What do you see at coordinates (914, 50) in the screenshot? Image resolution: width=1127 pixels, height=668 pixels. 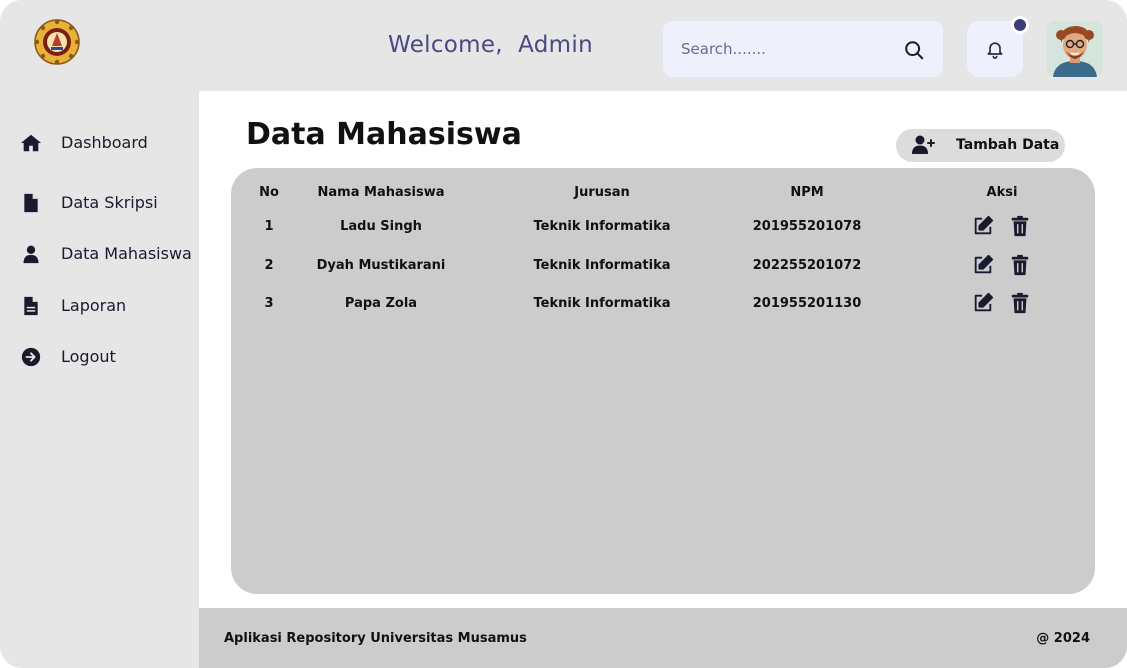 I see `search-icon` at bounding box center [914, 50].